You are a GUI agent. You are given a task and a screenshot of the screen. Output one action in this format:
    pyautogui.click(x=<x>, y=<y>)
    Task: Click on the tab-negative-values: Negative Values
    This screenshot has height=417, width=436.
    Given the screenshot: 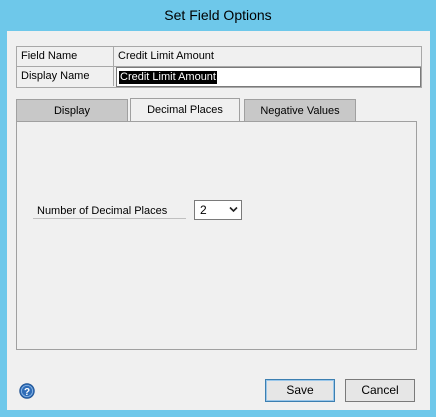 What is the action you would take?
    pyautogui.click(x=300, y=110)
    